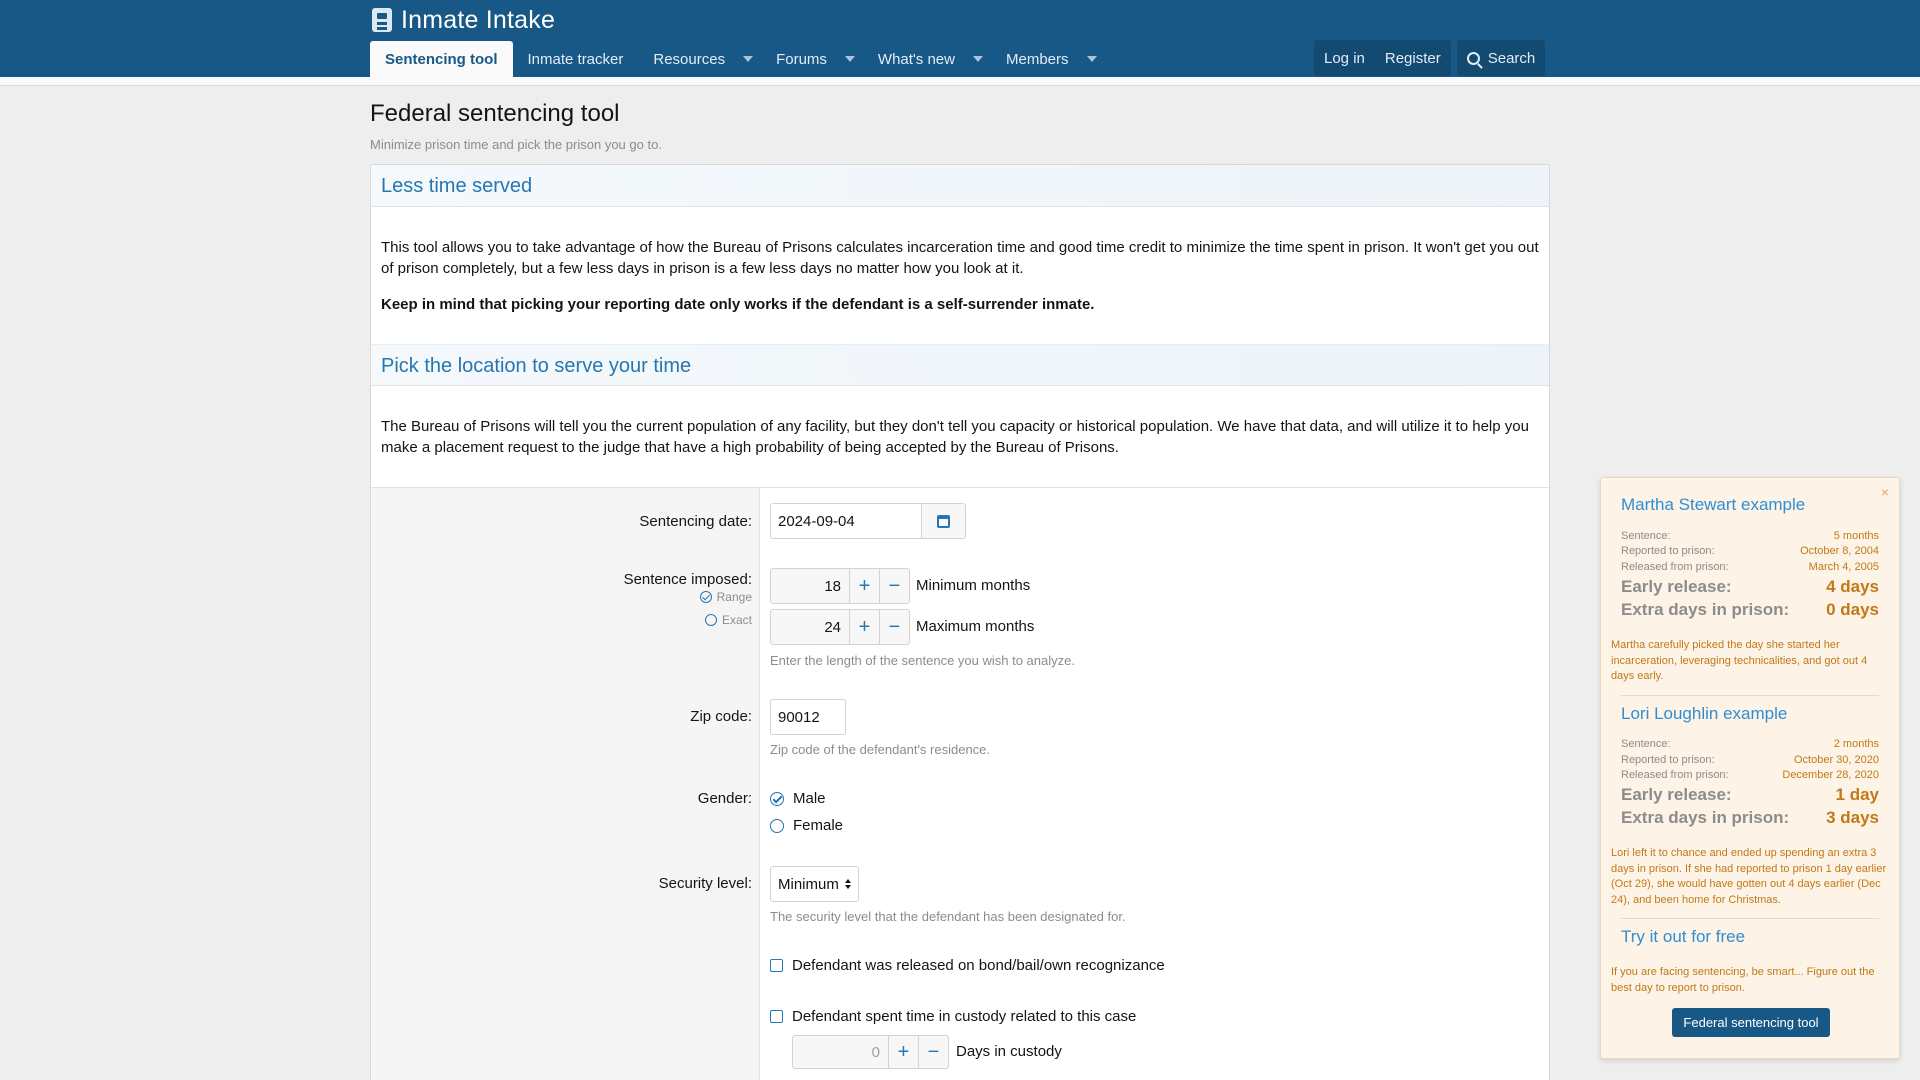  I want to click on search-button: Search, so click(1501, 58).